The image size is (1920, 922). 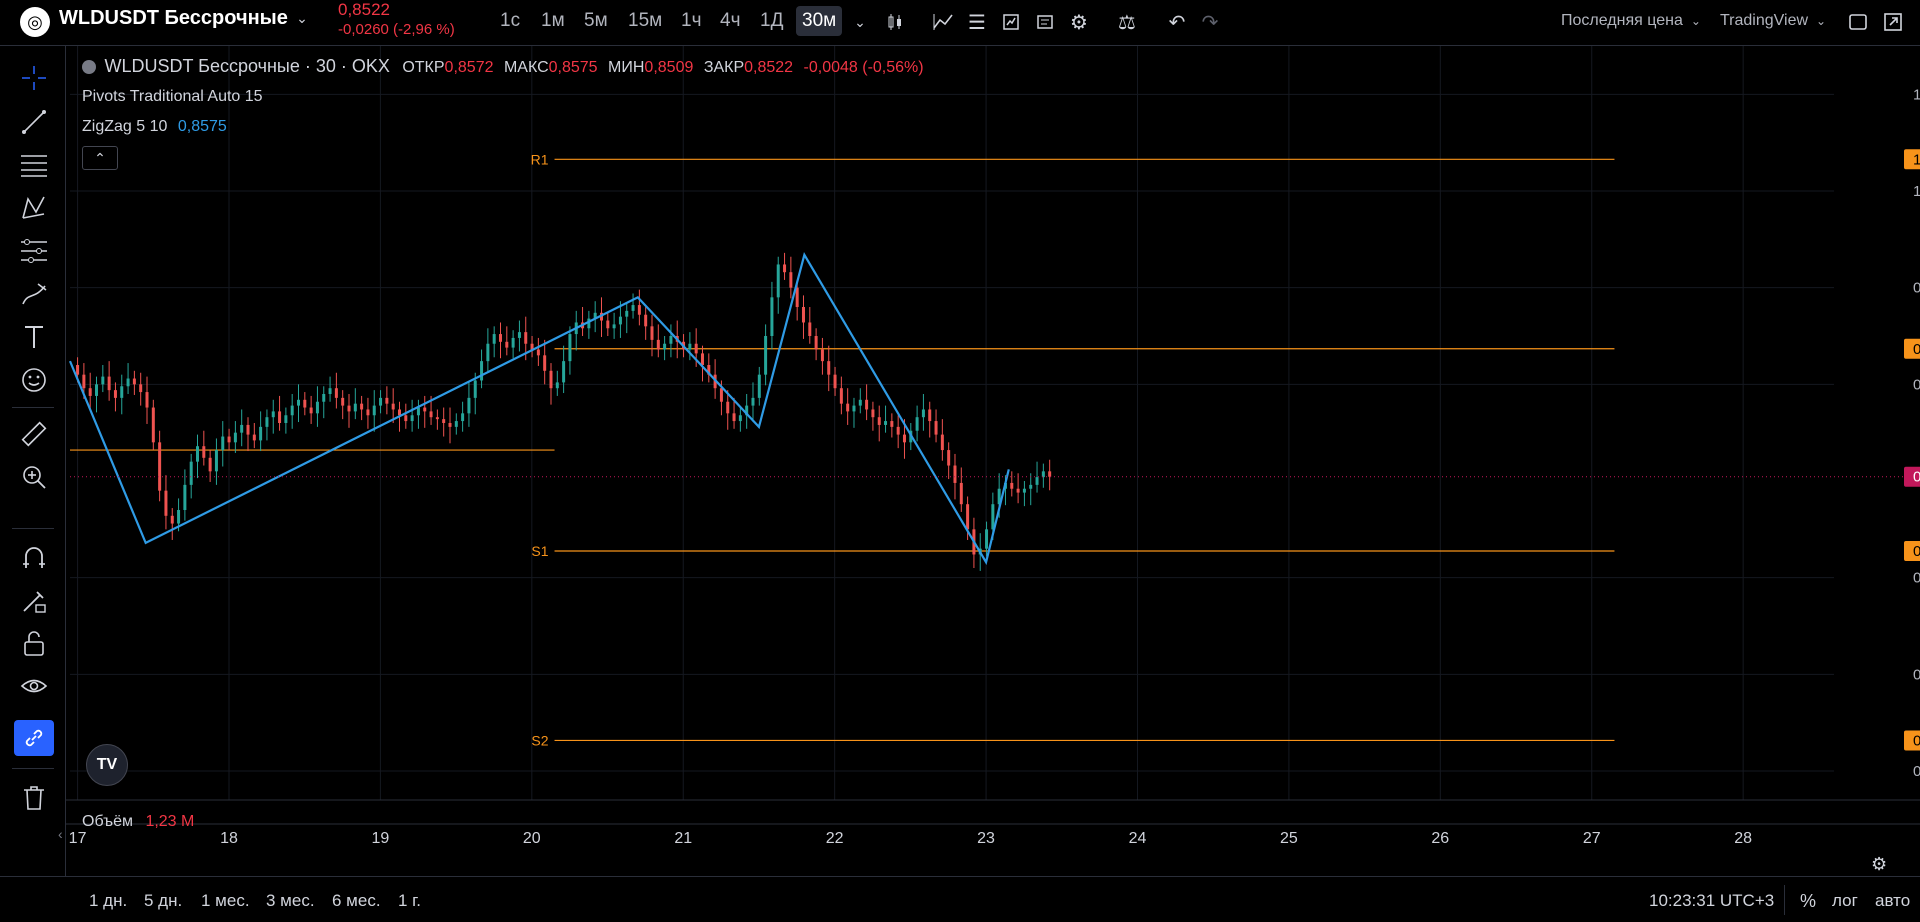 I want to click on collapse-toolbar-icon: ‹, so click(x=60, y=834).